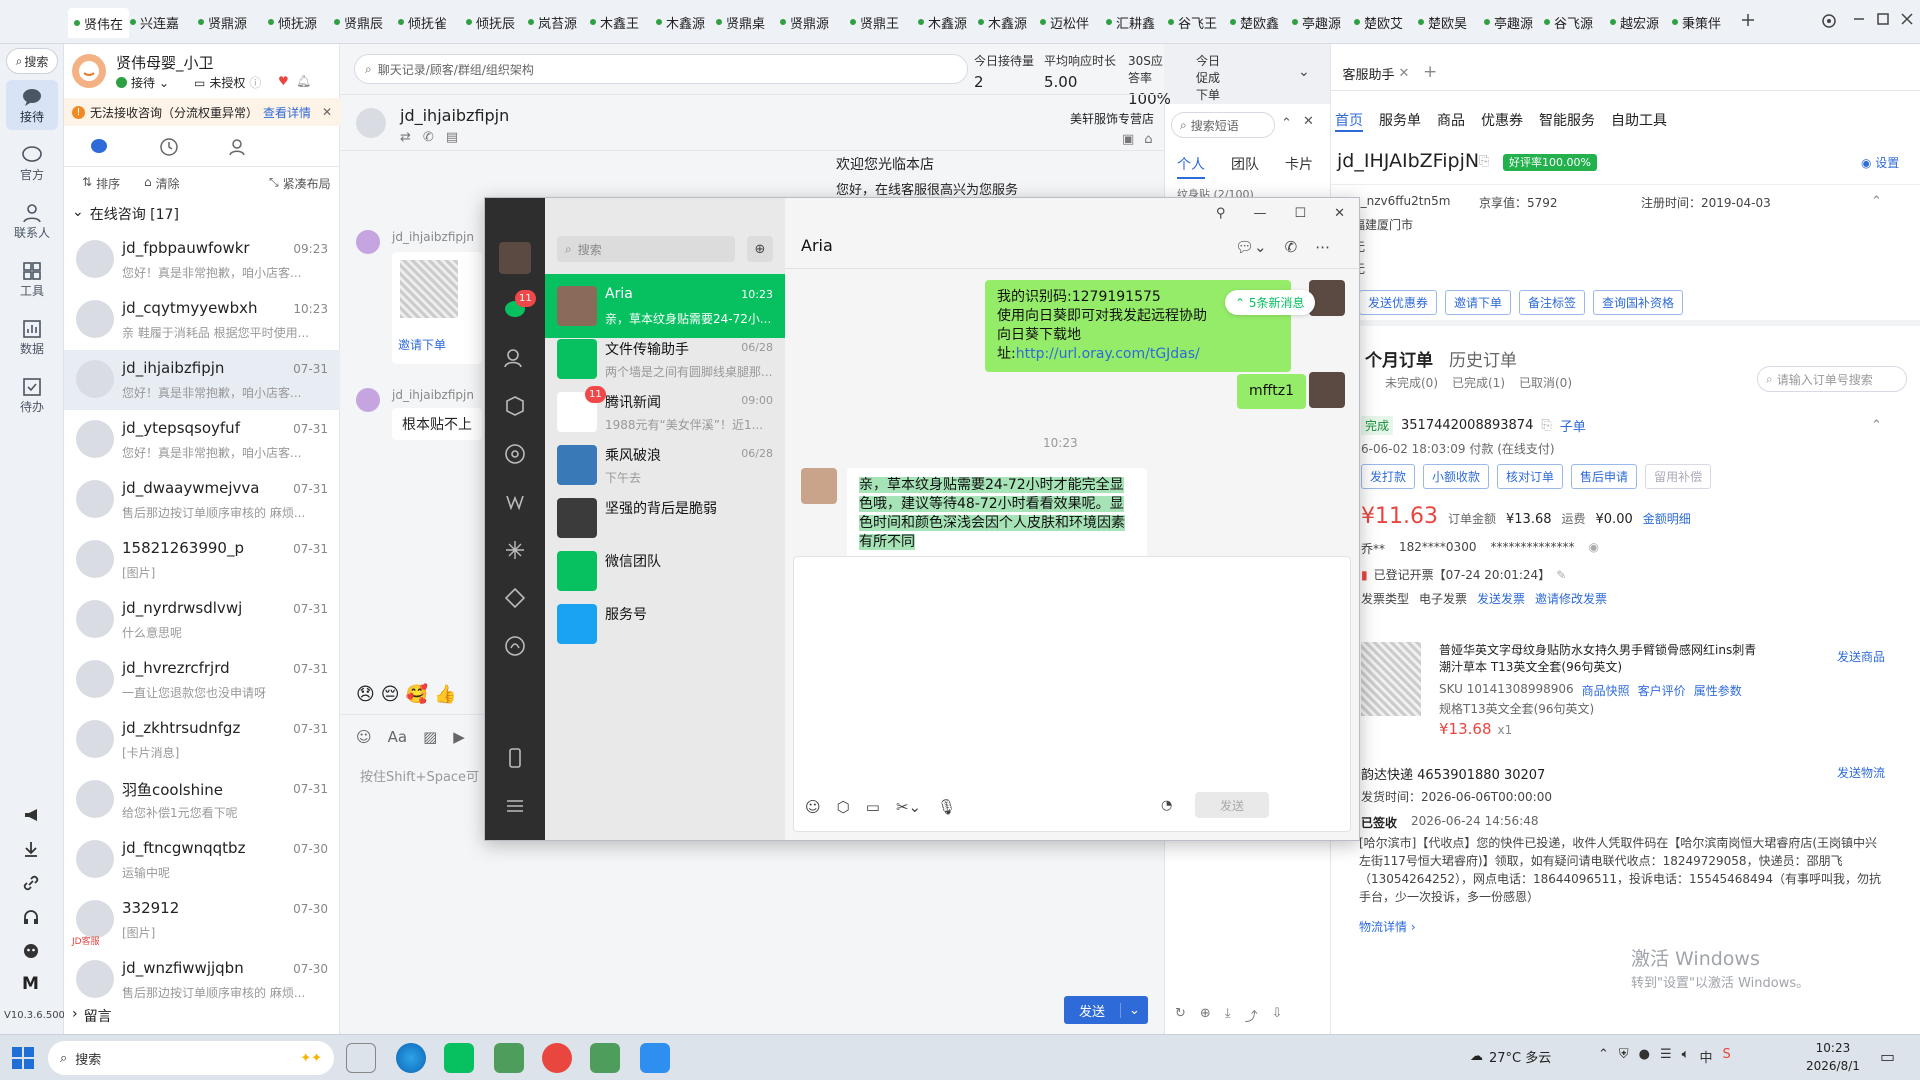 The width and height of the screenshot is (1920, 1080). I want to click on download-icon, so click(31, 849).